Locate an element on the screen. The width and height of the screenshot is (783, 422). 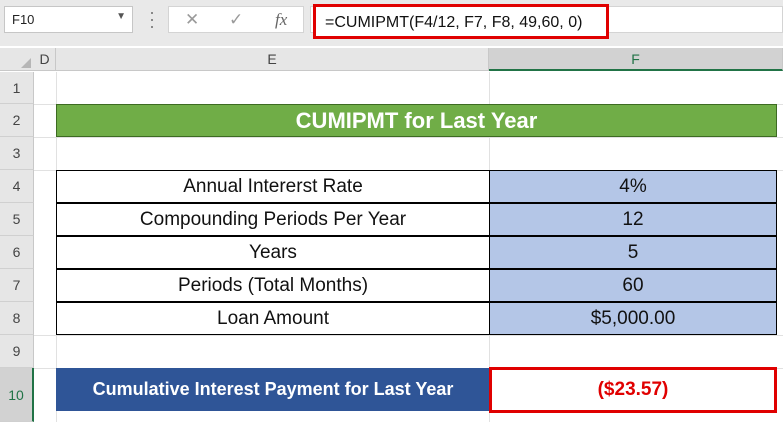
row-header-5: 5 is located at coordinates (17, 219).